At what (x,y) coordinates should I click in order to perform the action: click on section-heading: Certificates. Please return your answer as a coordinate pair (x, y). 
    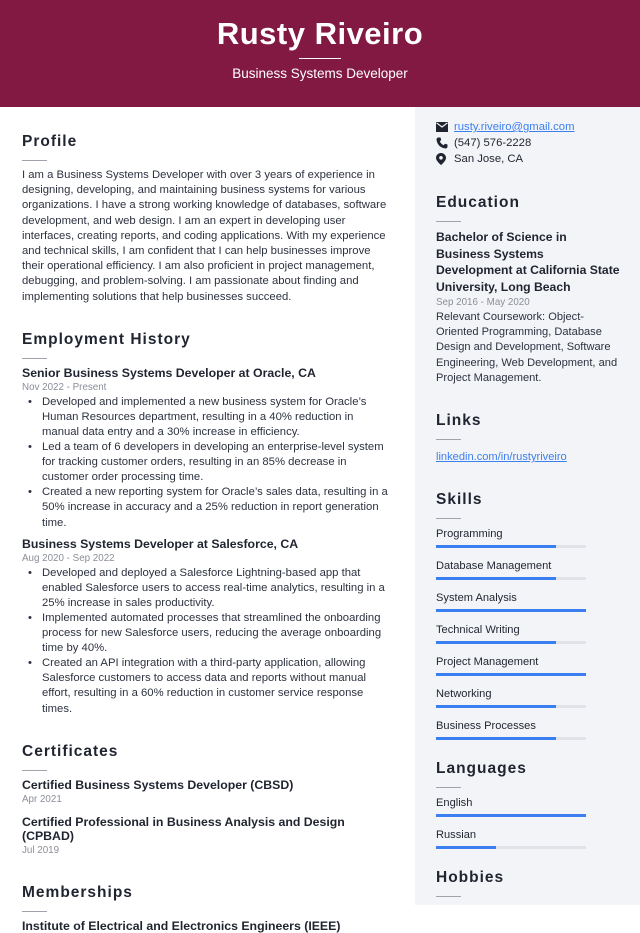
    Looking at the image, I should click on (70, 751).